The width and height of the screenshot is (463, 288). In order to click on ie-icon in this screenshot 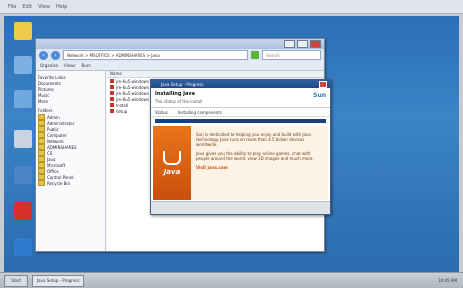, I will do `click(23, 247)`.